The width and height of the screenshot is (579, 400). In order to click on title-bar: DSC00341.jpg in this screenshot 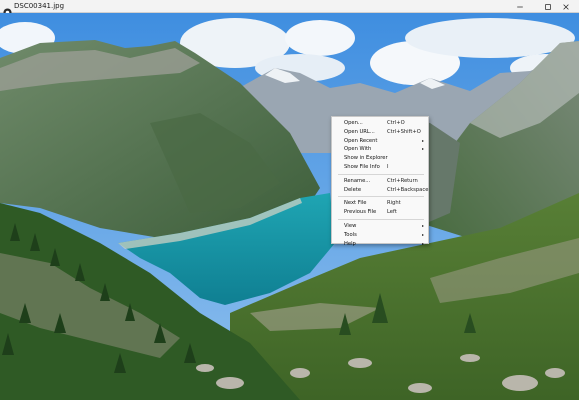, I will do `click(289, 8)`.